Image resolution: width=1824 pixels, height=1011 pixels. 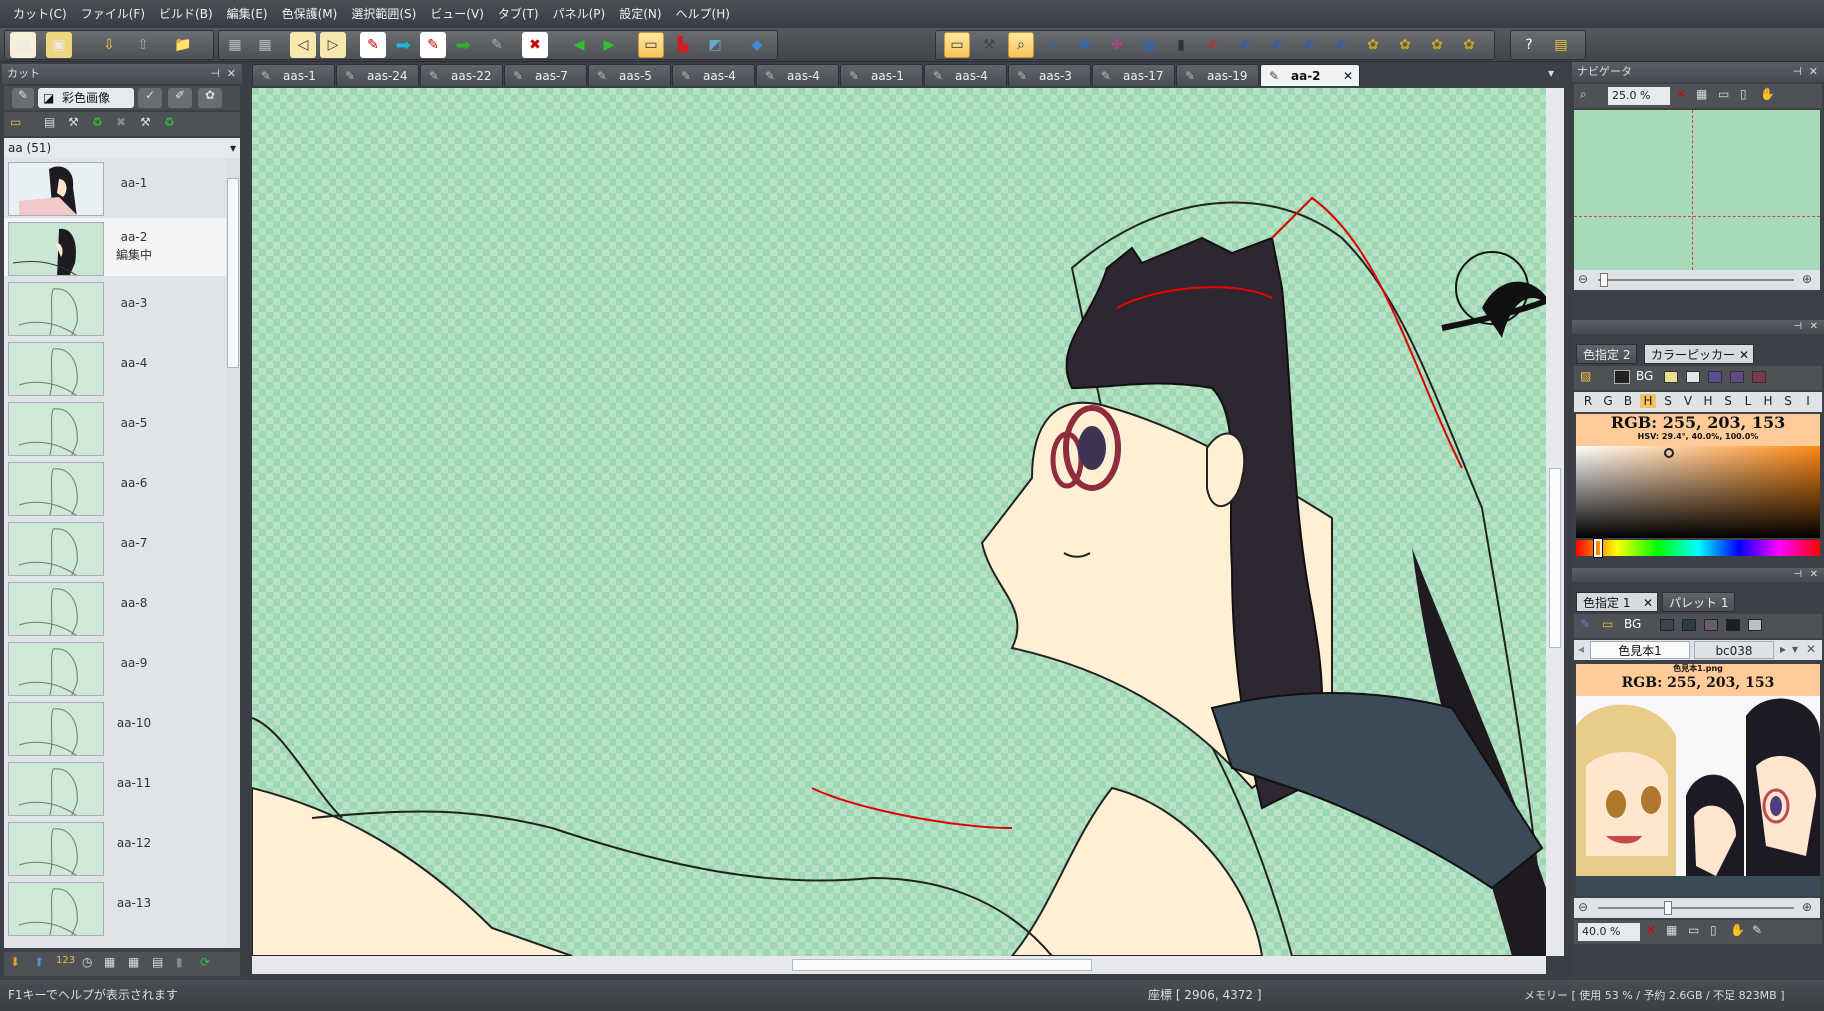 What do you see at coordinates (115, 367) in the screenshot?
I see `cut-item: aa-4` at bounding box center [115, 367].